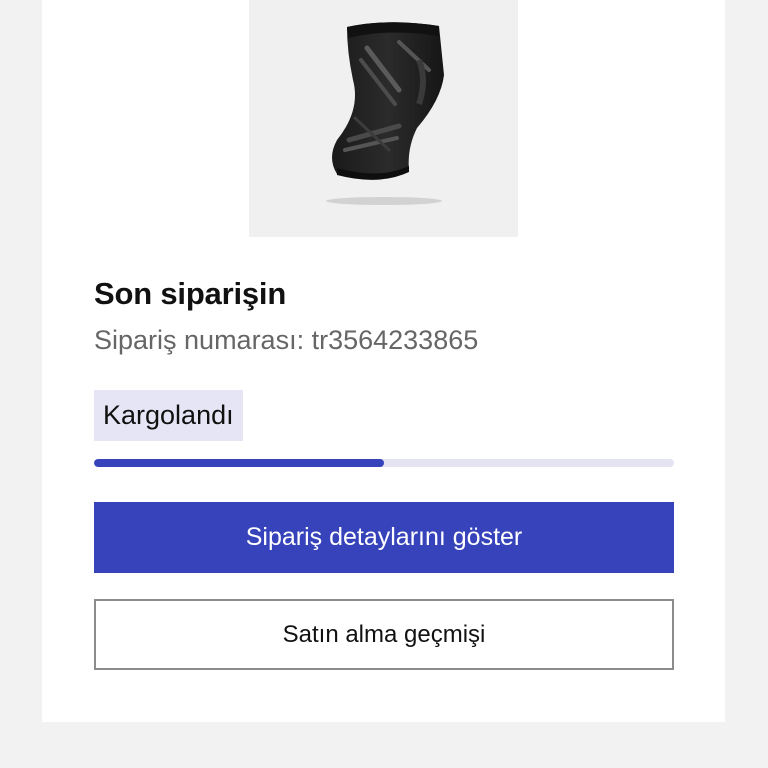 The width and height of the screenshot is (768, 768). Describe the element at coordinates (190, 293) in the screenshot. I see `section-title: Son siparişin` at that location.